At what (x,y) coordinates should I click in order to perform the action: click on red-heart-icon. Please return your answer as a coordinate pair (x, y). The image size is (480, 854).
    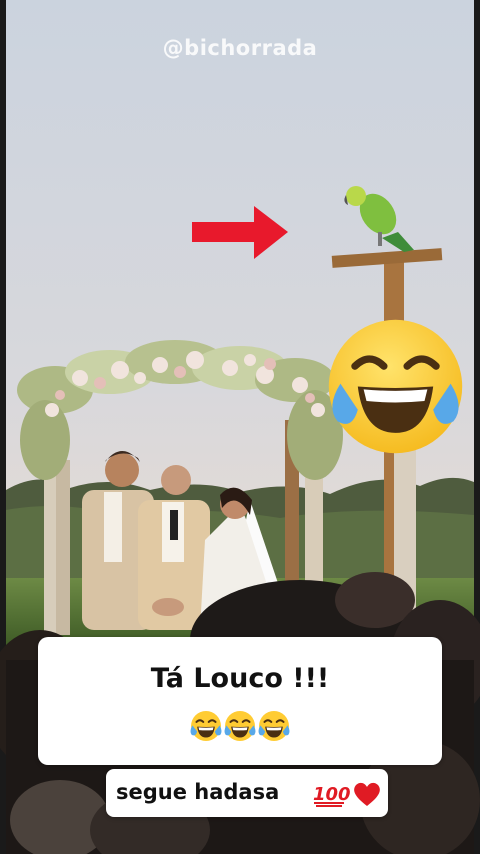
    Looking at the image, I should click on (367, 794).